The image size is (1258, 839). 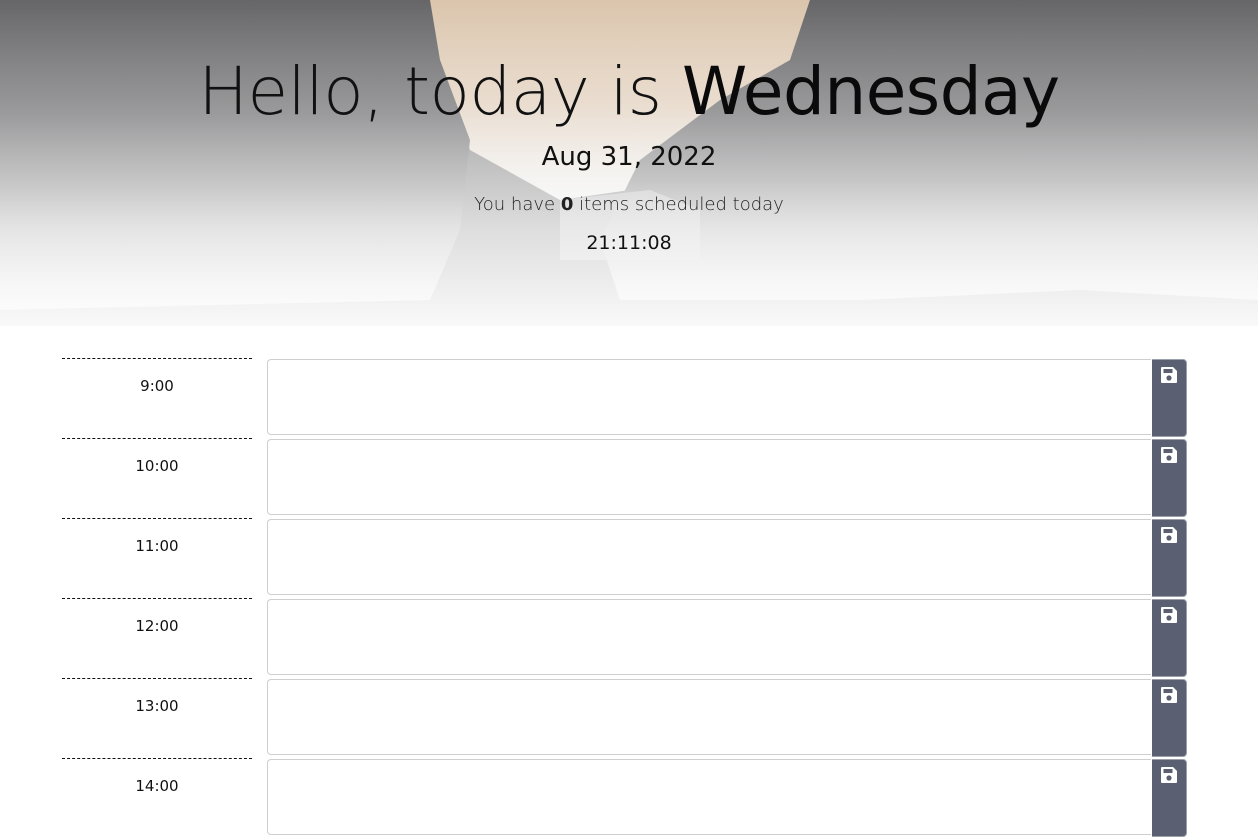 I want to click on time-block-row: 10:00, so click(x=629, y=478).